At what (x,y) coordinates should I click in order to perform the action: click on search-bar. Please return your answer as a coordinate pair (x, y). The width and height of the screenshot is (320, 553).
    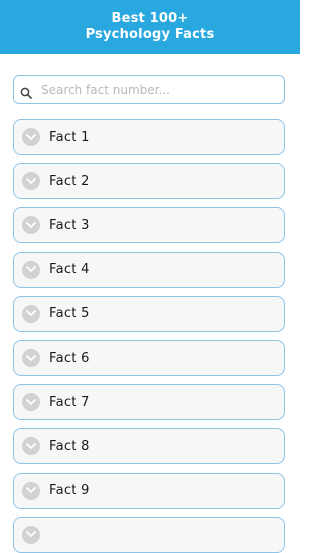
    Looking at the image, I should click on (149, 89).